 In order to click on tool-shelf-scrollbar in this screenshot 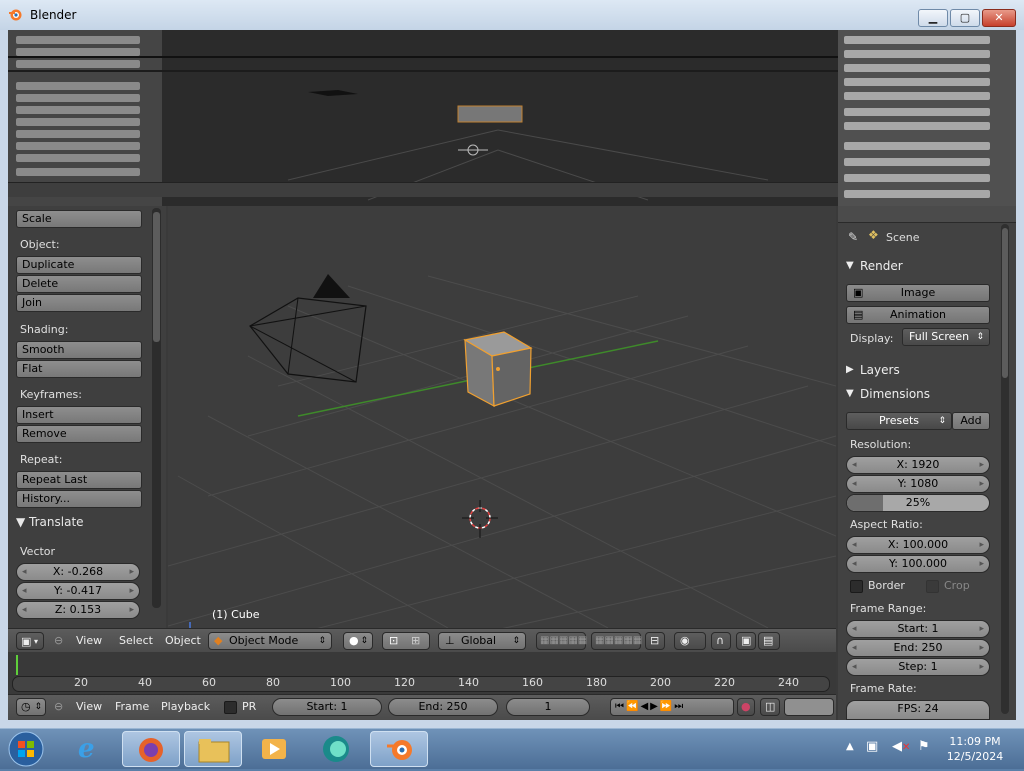, I will do `click(156, 408)`.